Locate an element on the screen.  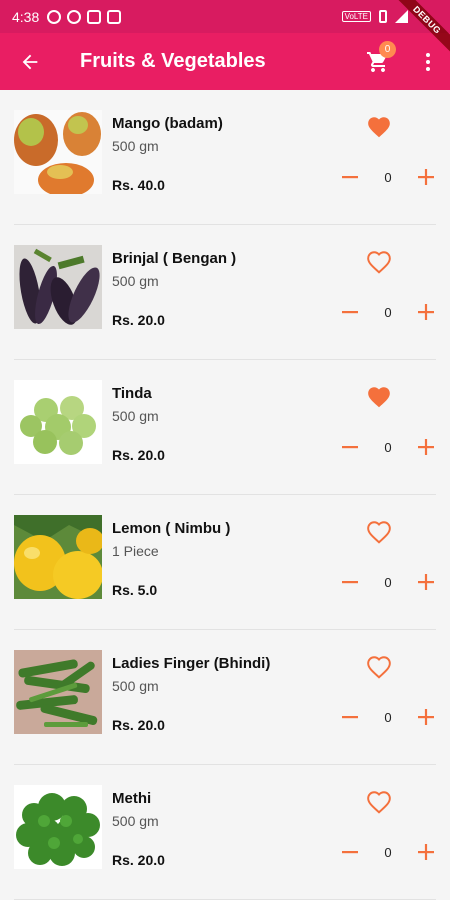
product-row: Methi 500 gm Rs. 20.0 0 is located at coordinates (225, 832).